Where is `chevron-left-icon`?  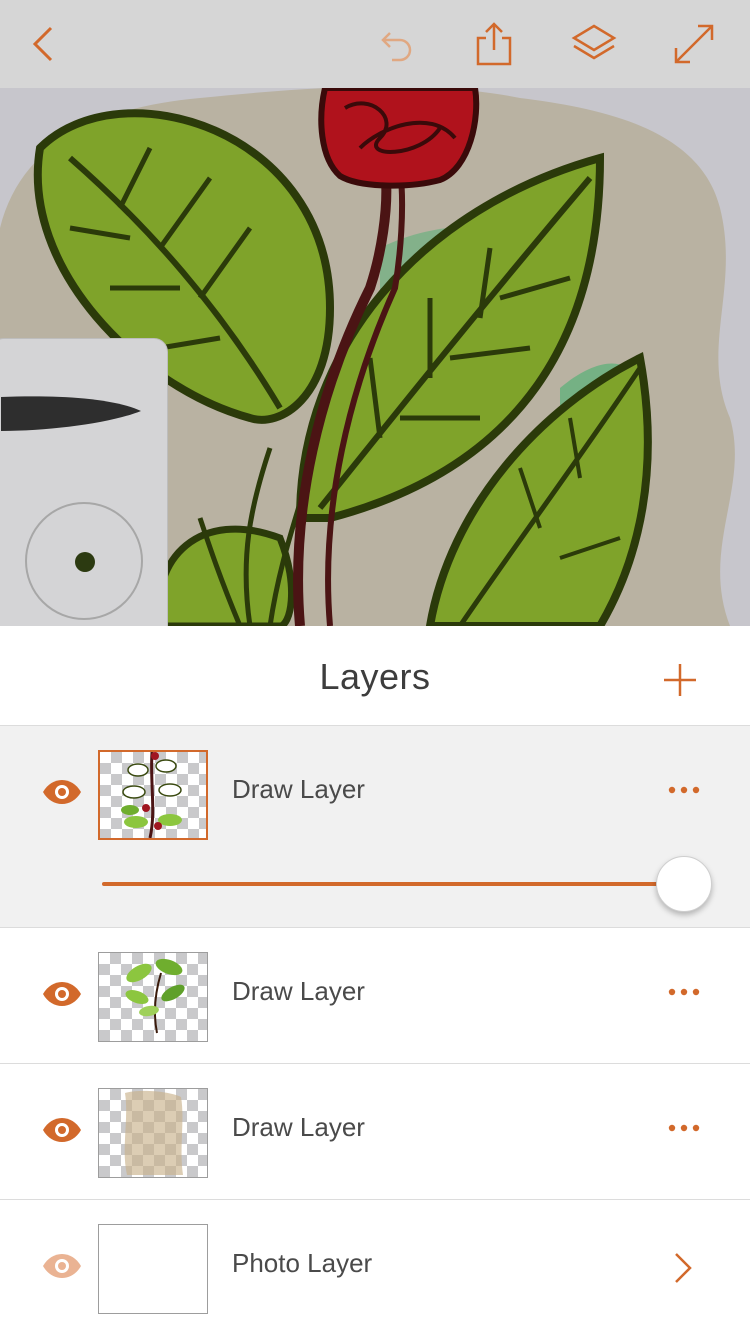 chevron-left-icon is located at coordinates (42, 44).